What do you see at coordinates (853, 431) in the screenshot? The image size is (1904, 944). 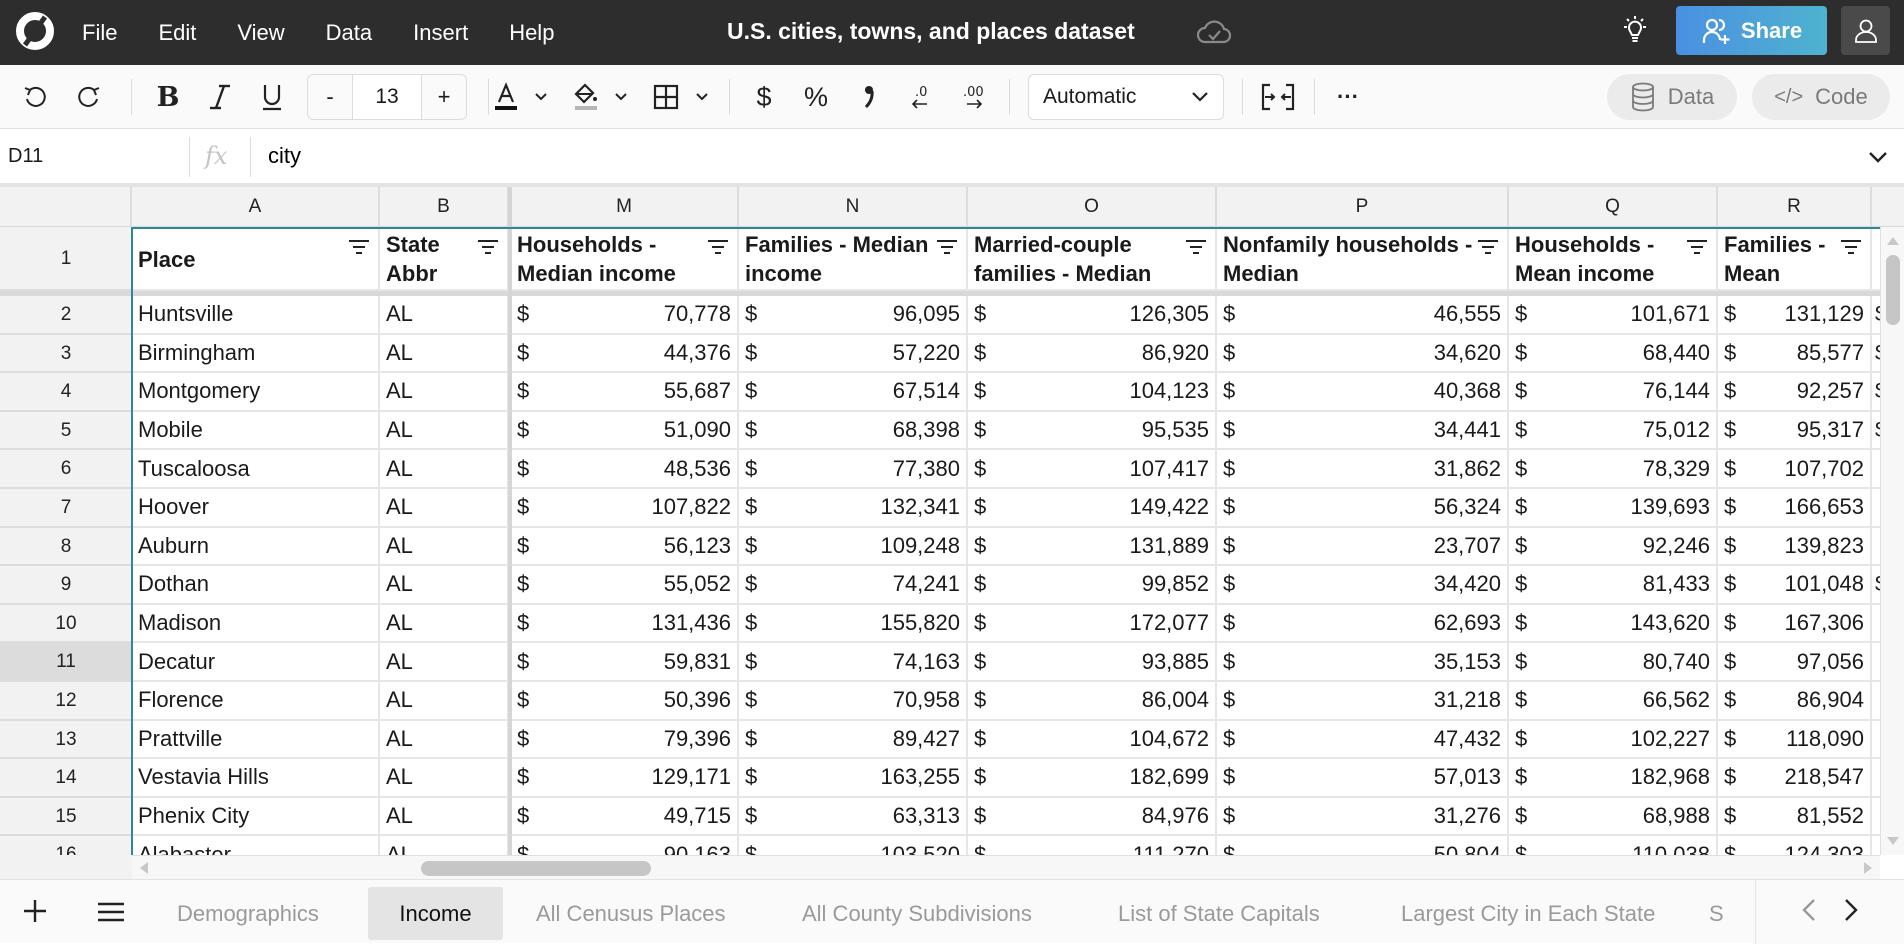 I see `cell-families-median-income: $68,398` at bounding box center [853, 431].